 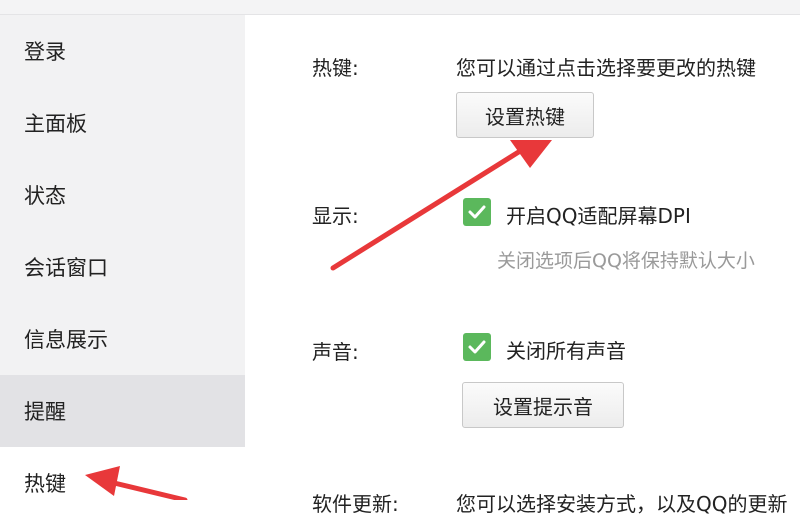 I want to click on sidebar-item-info-display: 信息展示, so click(x=122, y=339).